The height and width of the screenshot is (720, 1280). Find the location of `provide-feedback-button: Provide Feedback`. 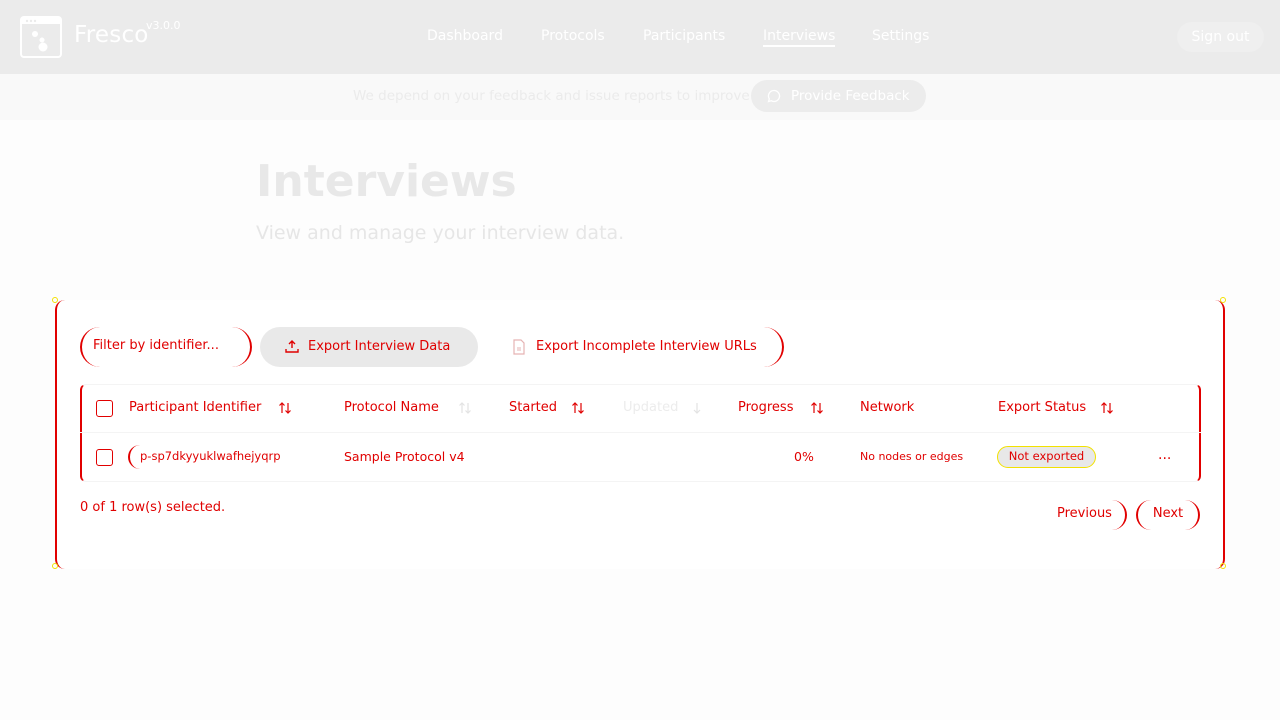

provide-feedback-button: Provide Feedback is located at coordinates (838, 96).